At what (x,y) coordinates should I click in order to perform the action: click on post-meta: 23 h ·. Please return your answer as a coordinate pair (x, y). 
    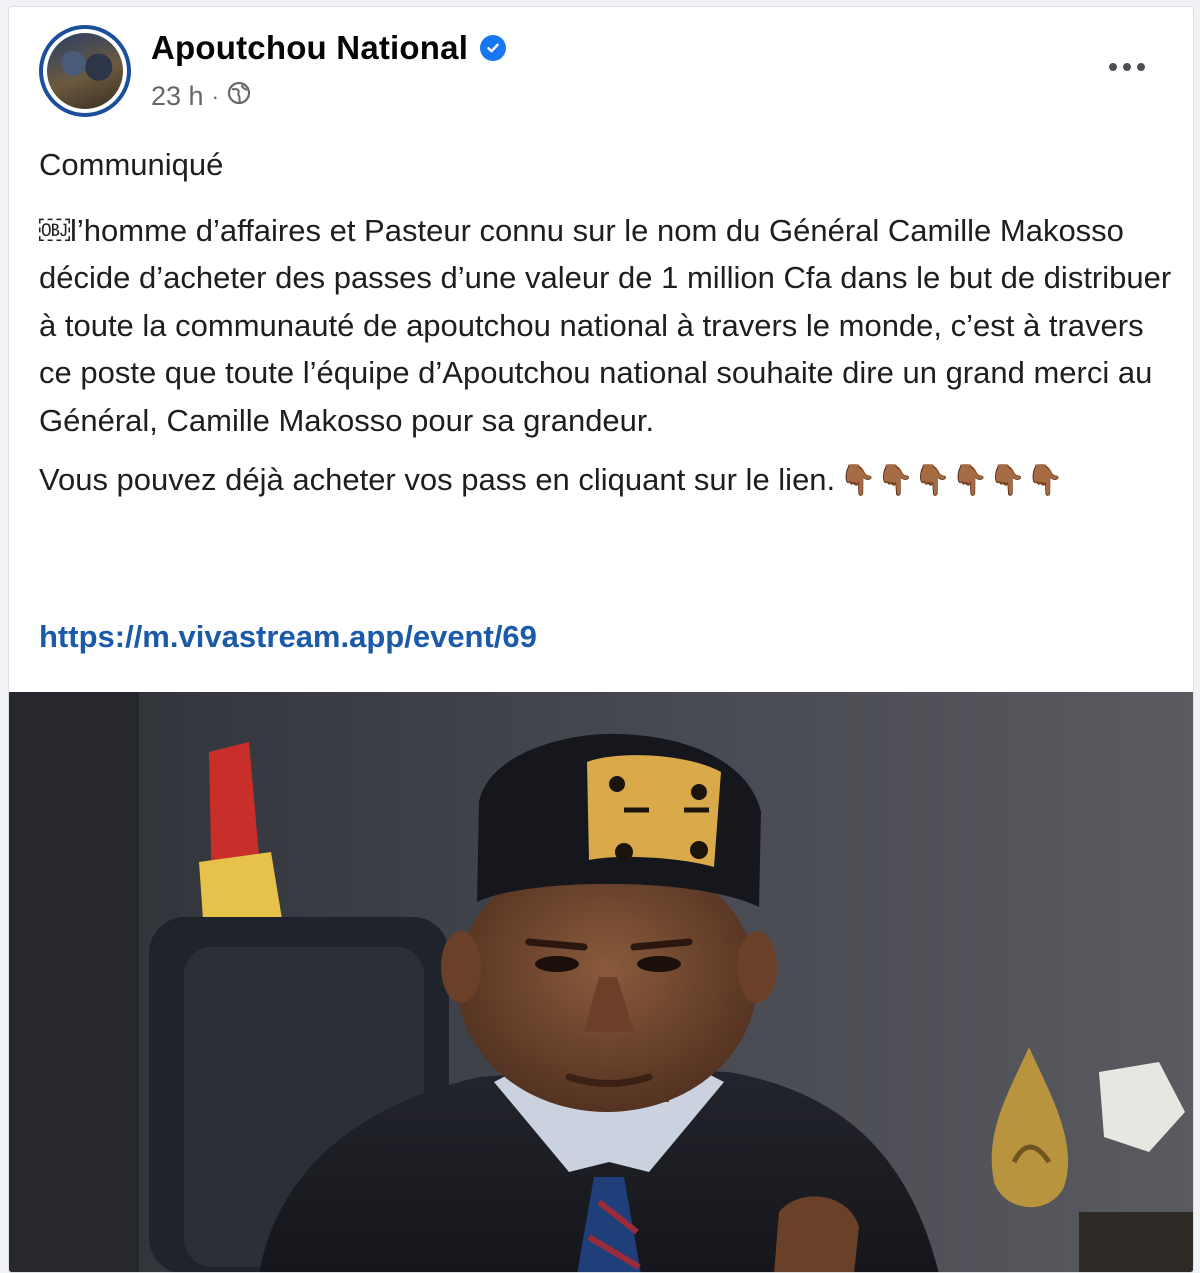
    Looking at the image, I should click on (201, 96).